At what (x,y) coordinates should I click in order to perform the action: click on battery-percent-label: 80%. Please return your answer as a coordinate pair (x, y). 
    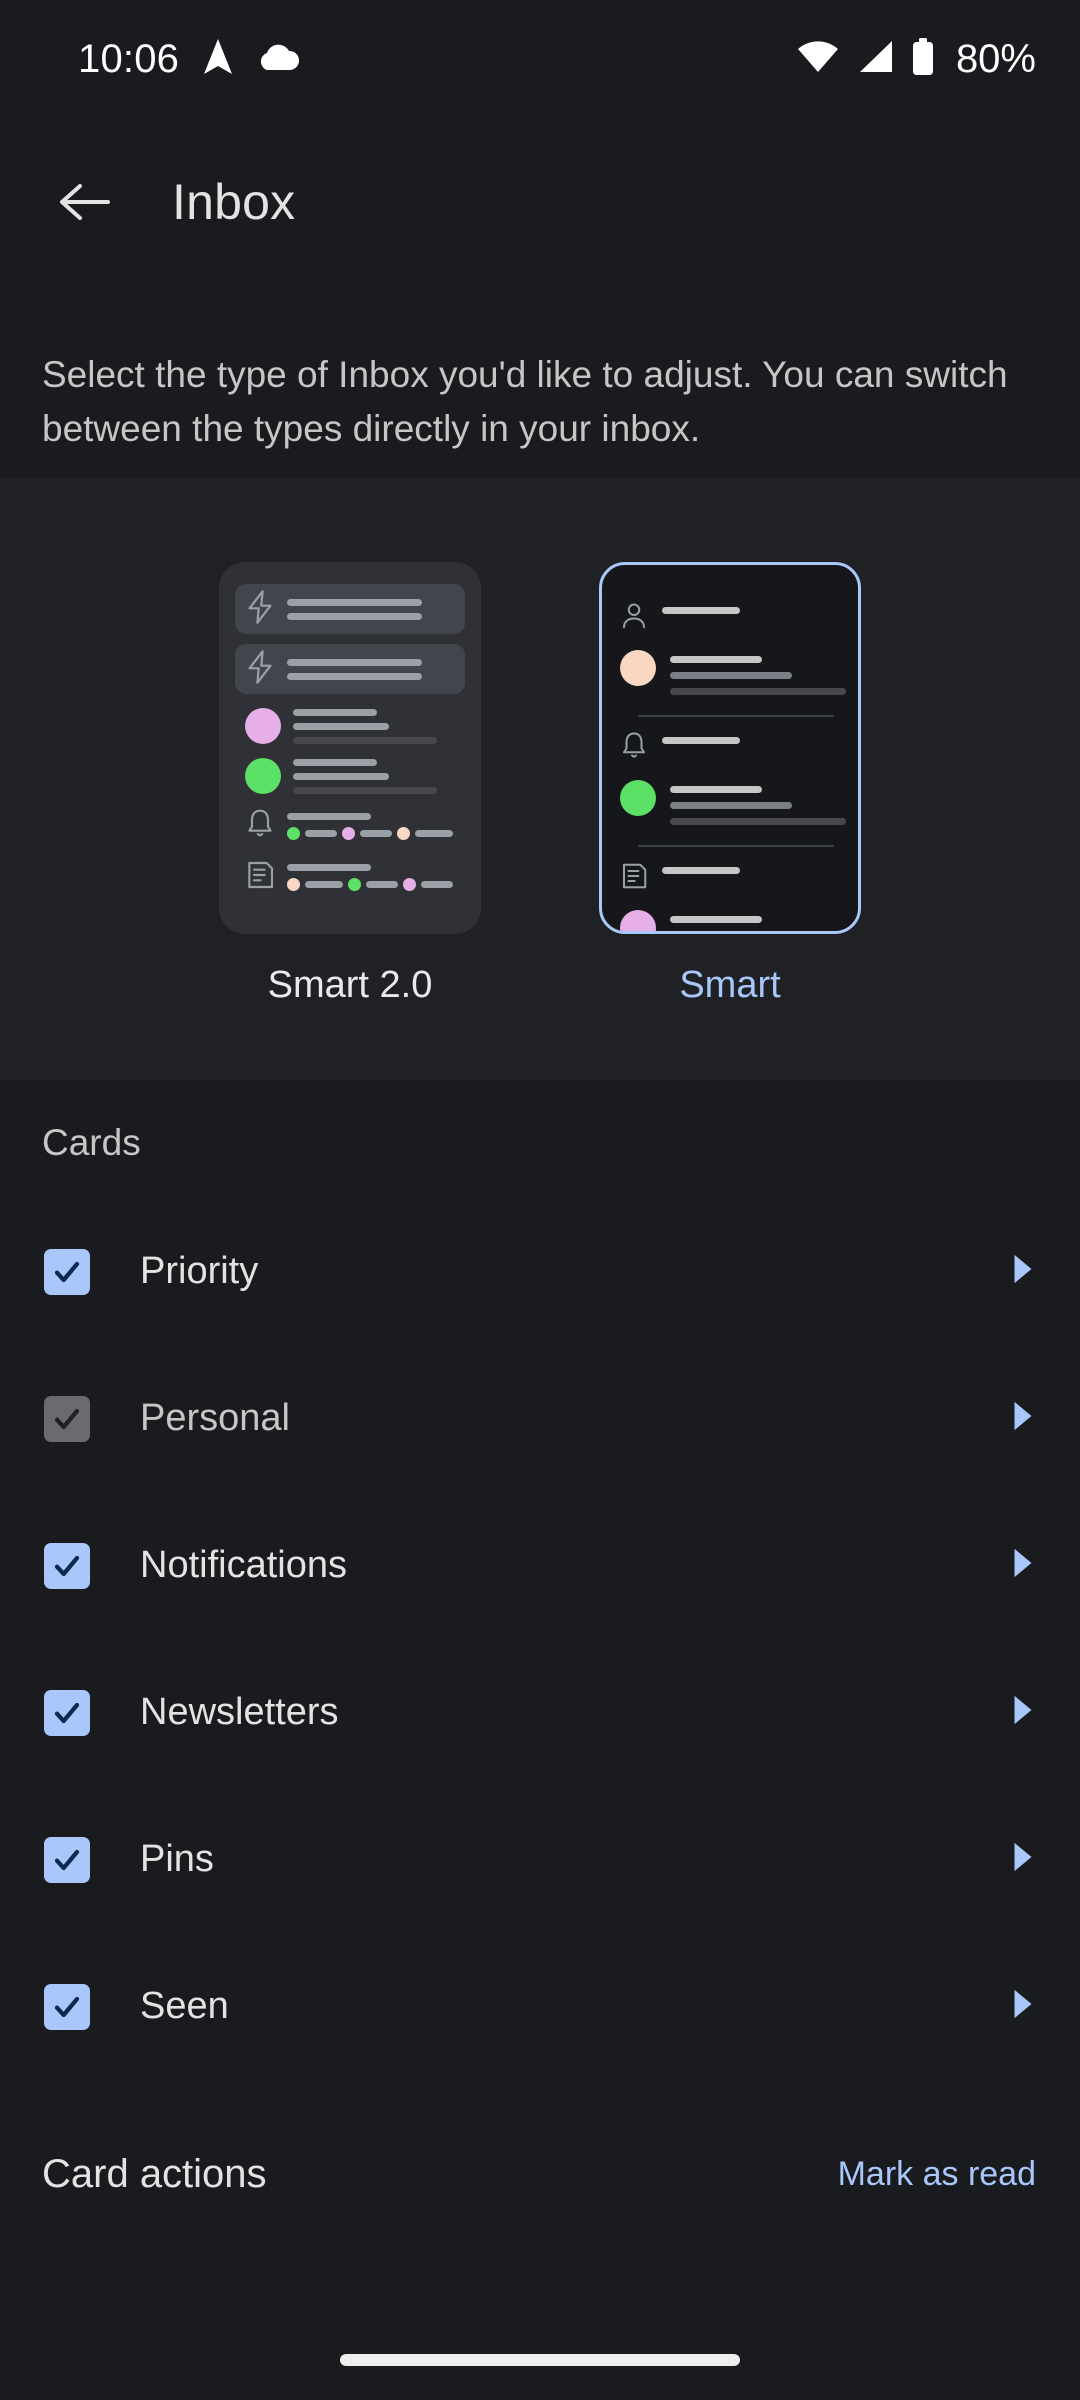
    Looking at the image, I should click on (995, 58).